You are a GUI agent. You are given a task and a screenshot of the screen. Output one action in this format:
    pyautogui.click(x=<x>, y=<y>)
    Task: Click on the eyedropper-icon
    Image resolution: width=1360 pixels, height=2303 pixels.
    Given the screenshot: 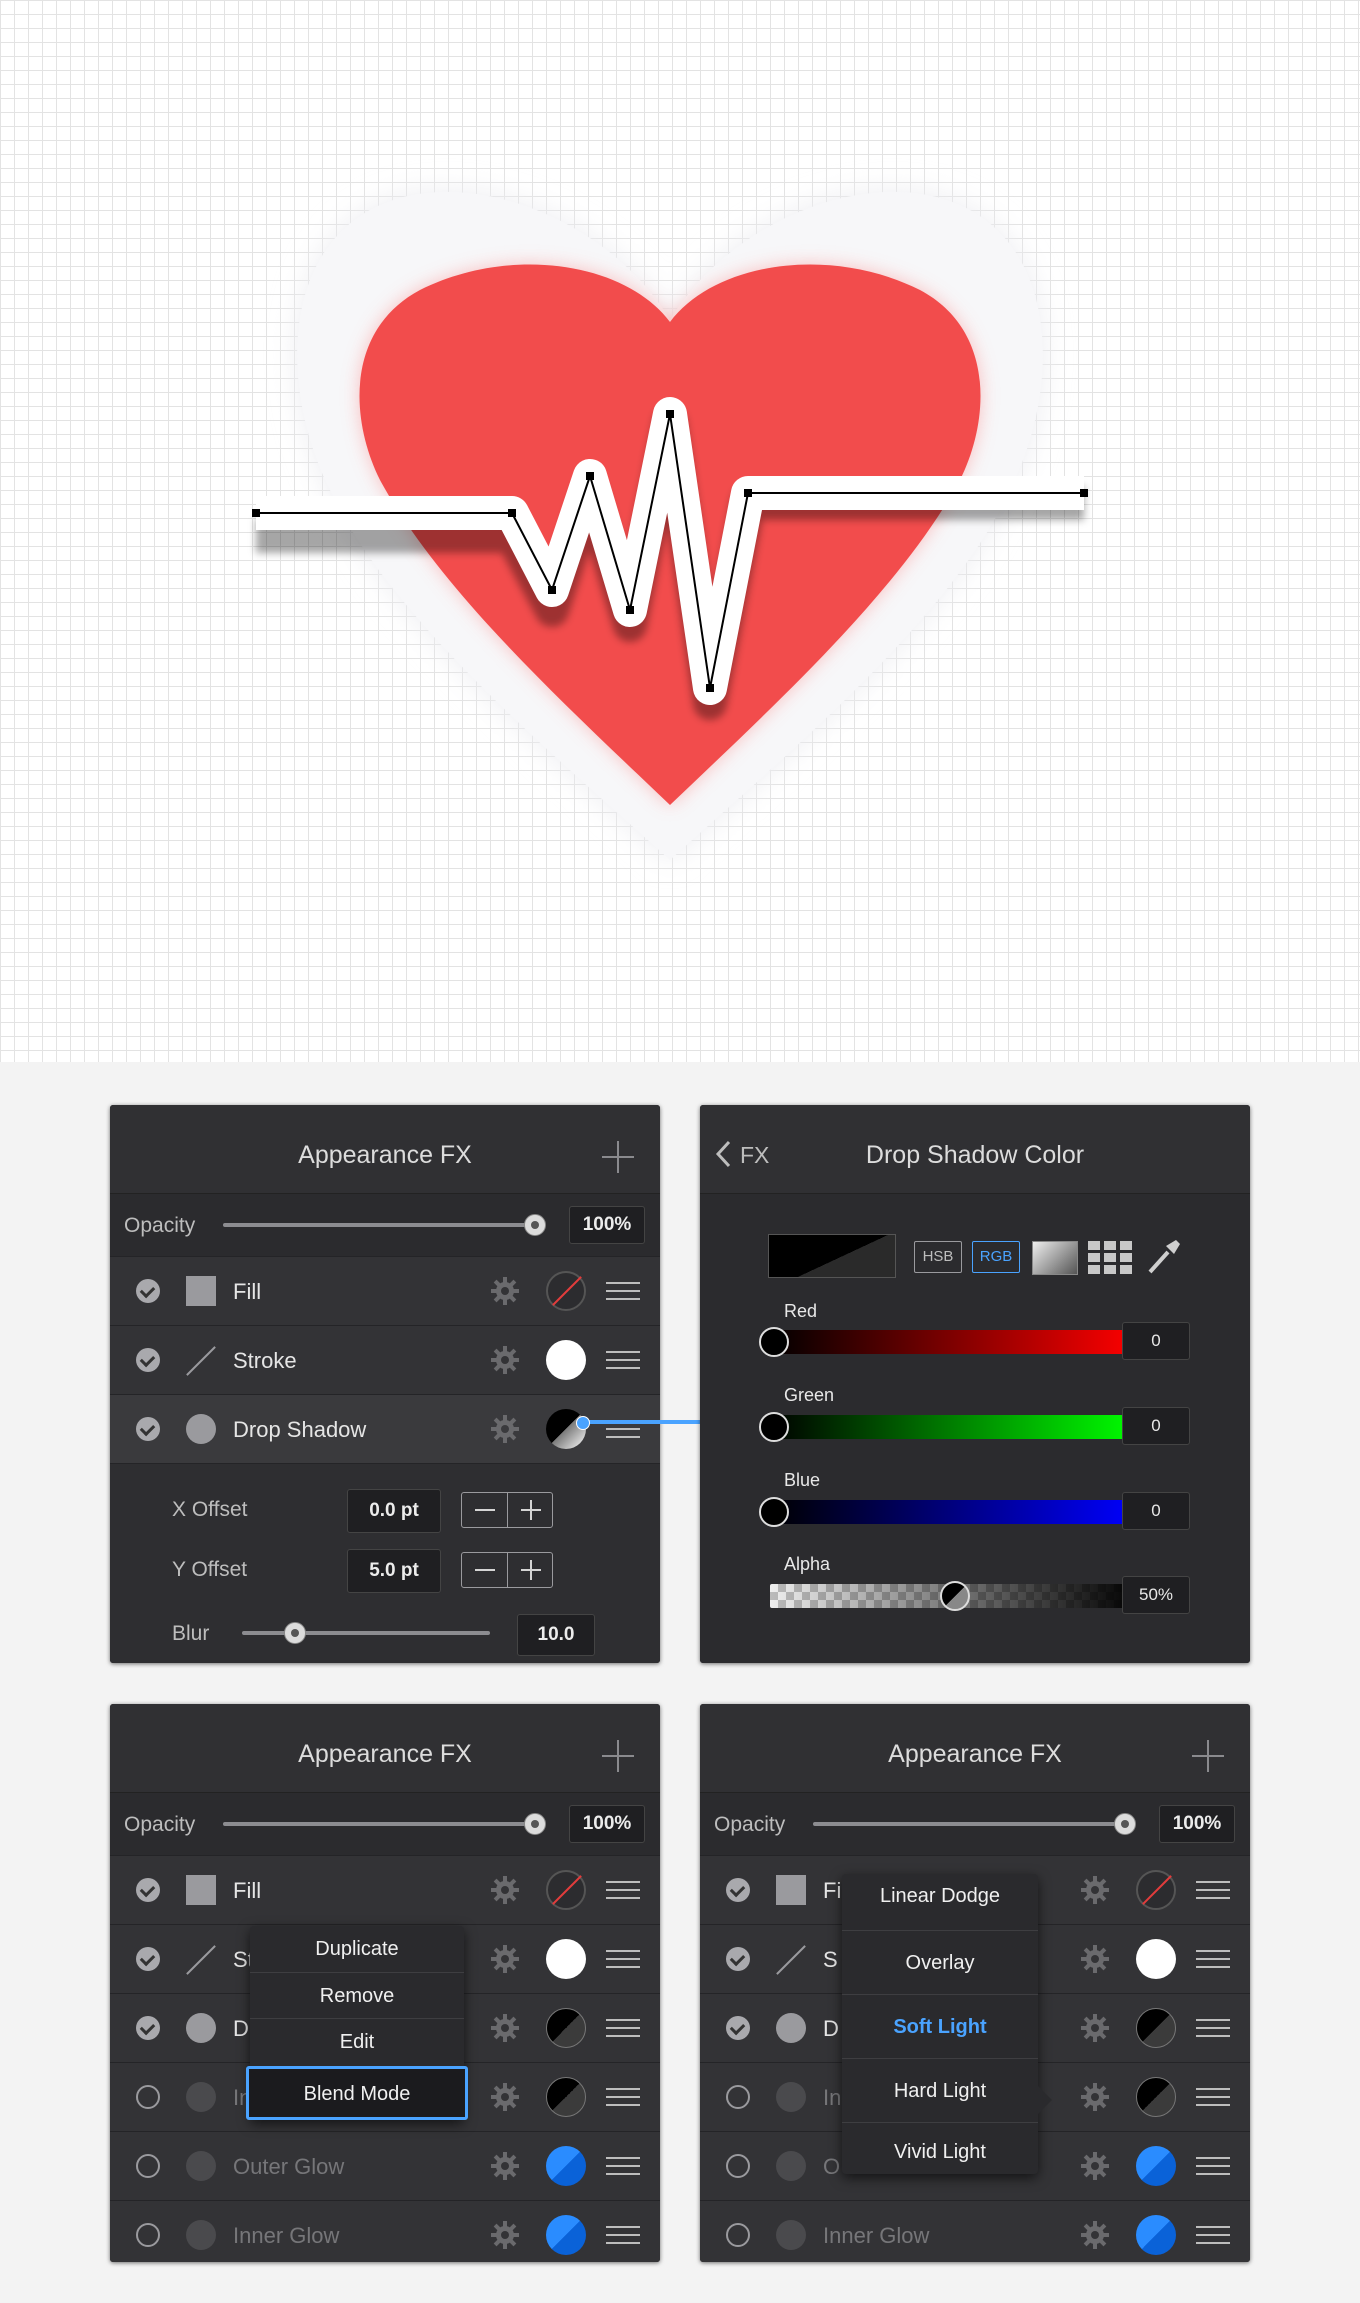 What is the action you would take?
    pyautogui.click(x=1164, y=1257)
    